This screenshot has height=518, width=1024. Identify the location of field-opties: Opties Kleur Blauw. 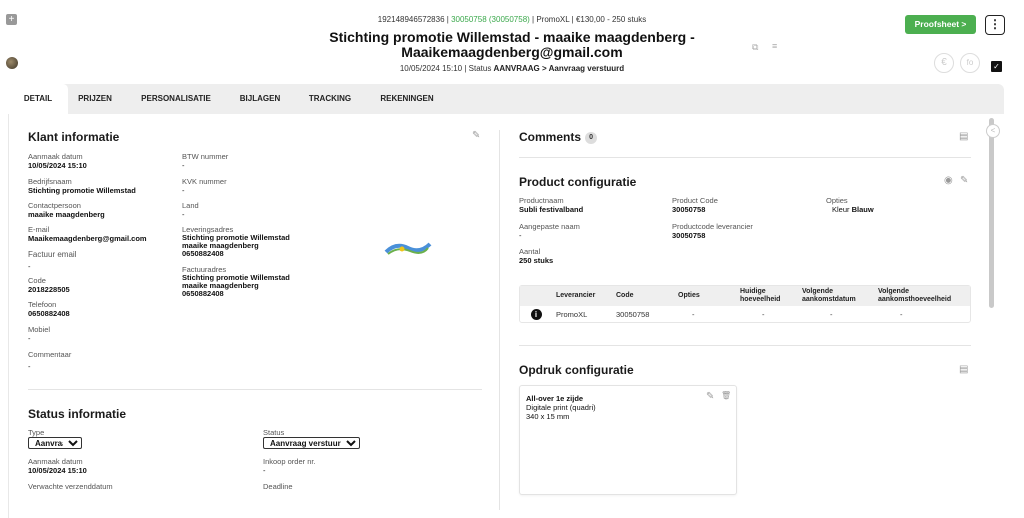
(850, 205).